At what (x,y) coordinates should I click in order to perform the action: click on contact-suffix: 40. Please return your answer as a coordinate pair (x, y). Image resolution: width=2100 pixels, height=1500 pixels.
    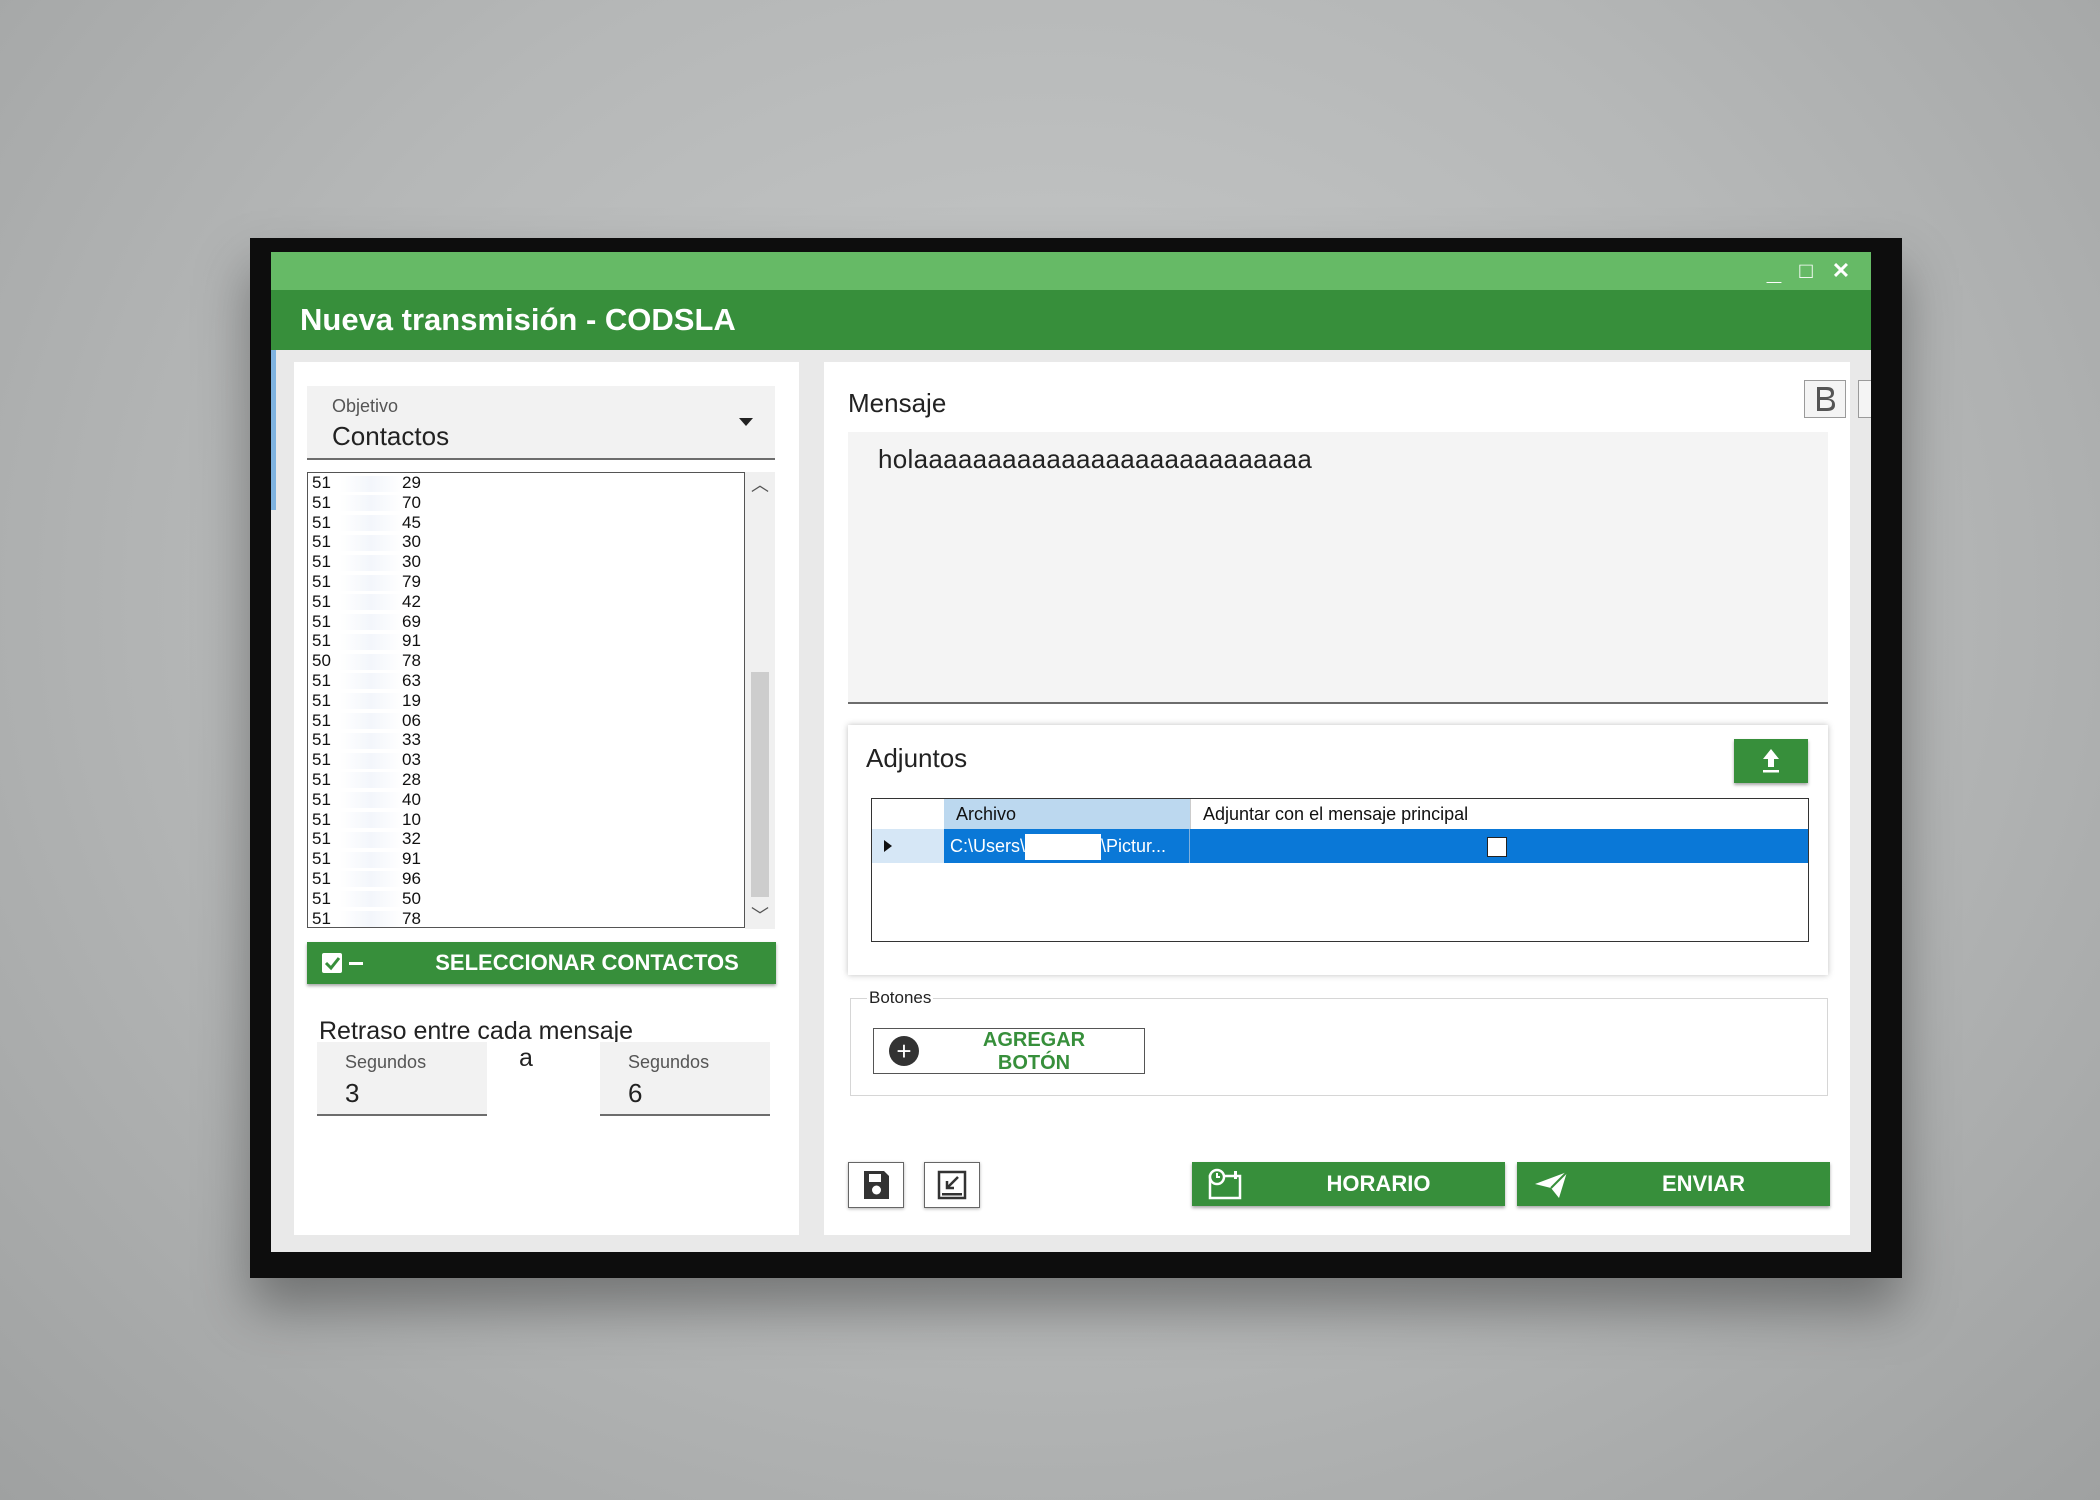
    Looking at the image, I should click on (411, 799).